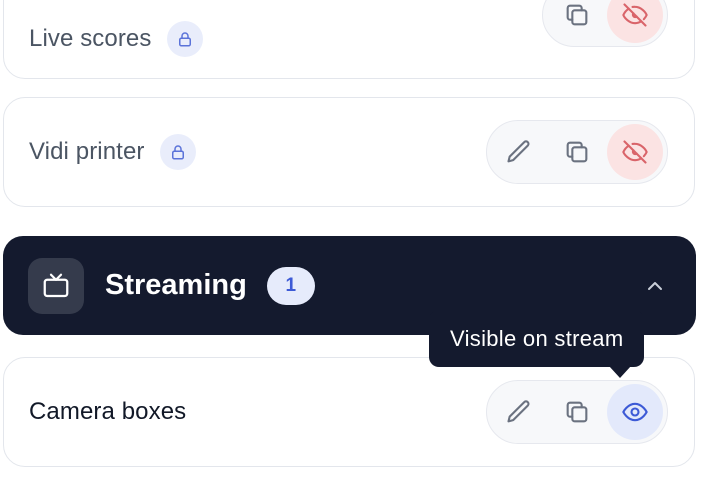  Describe the element at coordinates (90, 38) in the screenshot. I see `item-label: Live scores` at that location.